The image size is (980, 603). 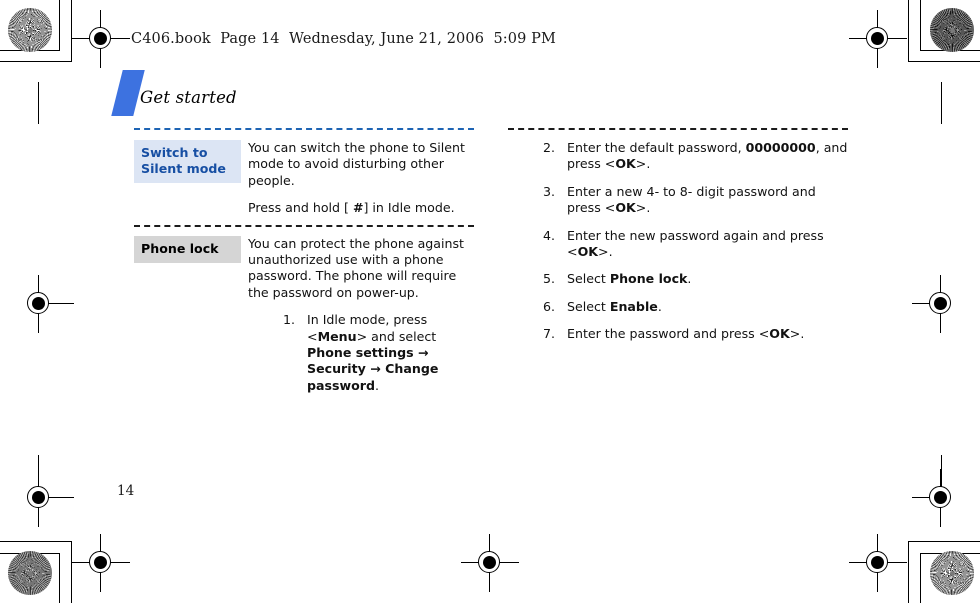 What do you see at coordinates (59, 578) in the screenshot?
I see `trim-line-bottom-left-v2` at bounding box center [59, 578].